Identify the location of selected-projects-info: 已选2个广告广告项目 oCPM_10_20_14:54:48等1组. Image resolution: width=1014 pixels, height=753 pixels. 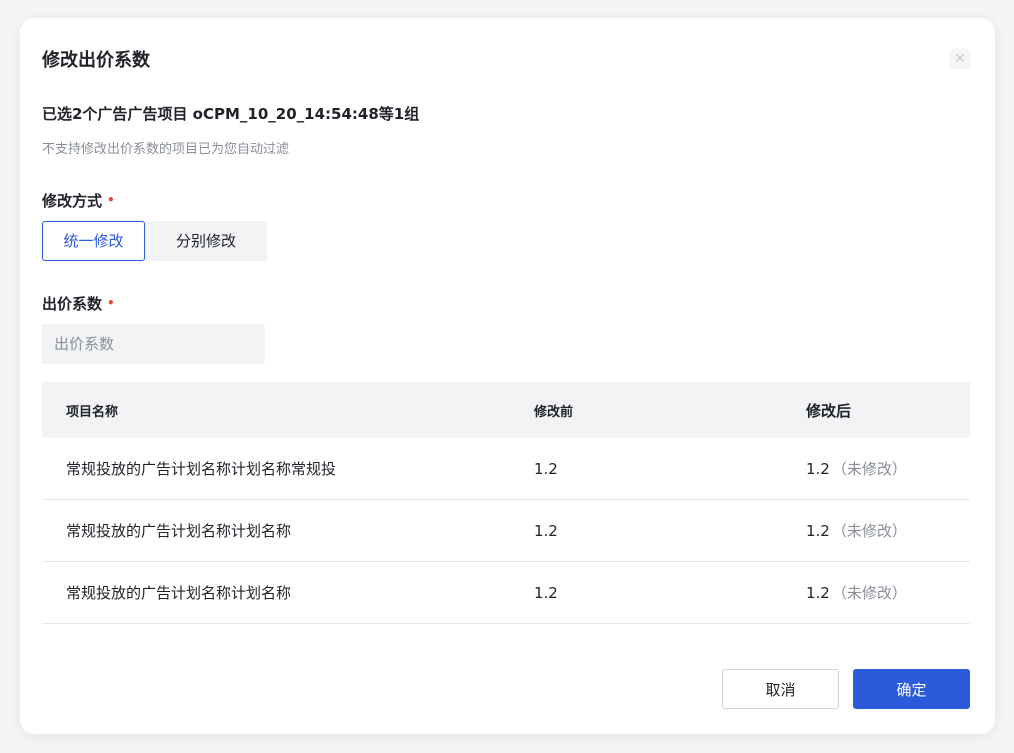
(231, 114).